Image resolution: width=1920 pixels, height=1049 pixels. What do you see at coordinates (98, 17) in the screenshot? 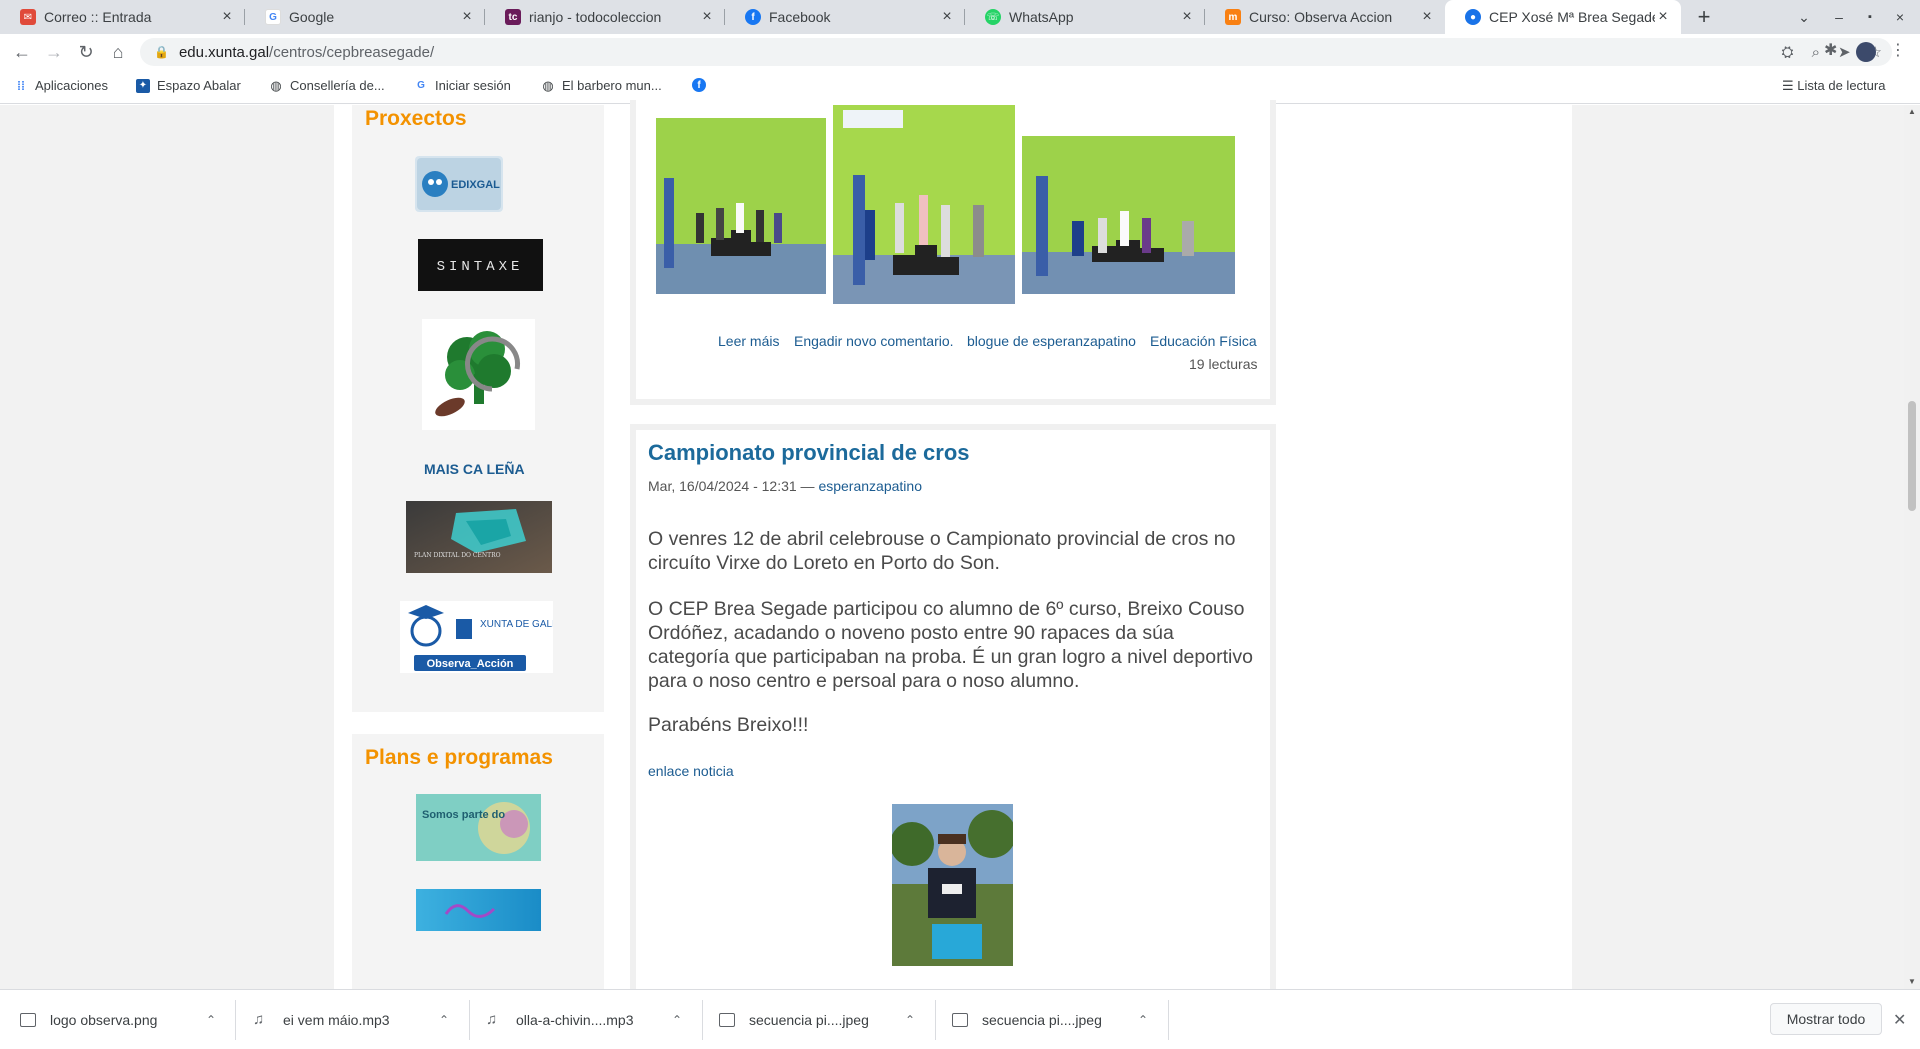
I see `tab-title: Correo :: Entrada` at bounding box center [98, 17].